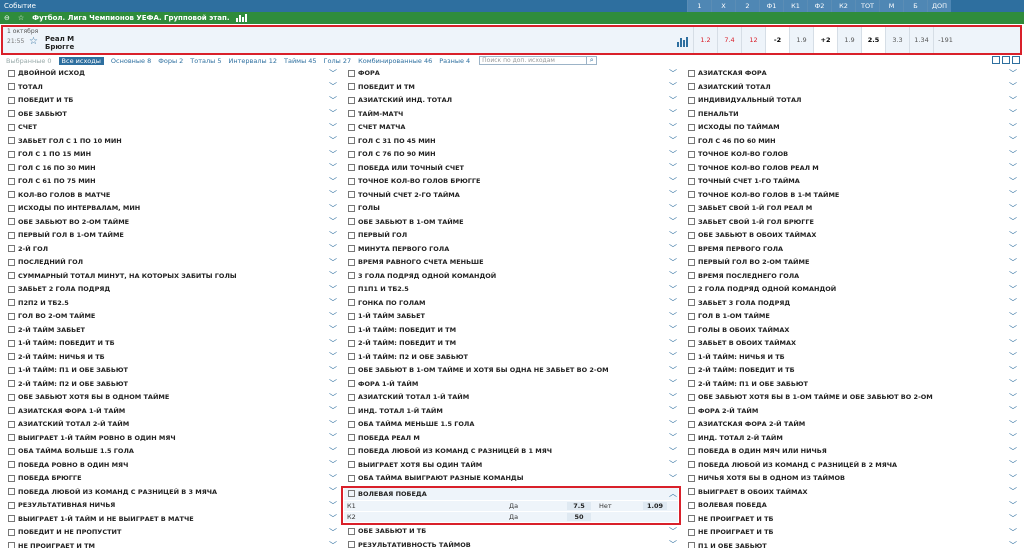 This screenshot has width=1024, height=548. What do you see at coordinates (171, 249) in the screenshot?
I see `market-row: 2-Й ГОЛ ﹀` at bounding box center [171, 249].